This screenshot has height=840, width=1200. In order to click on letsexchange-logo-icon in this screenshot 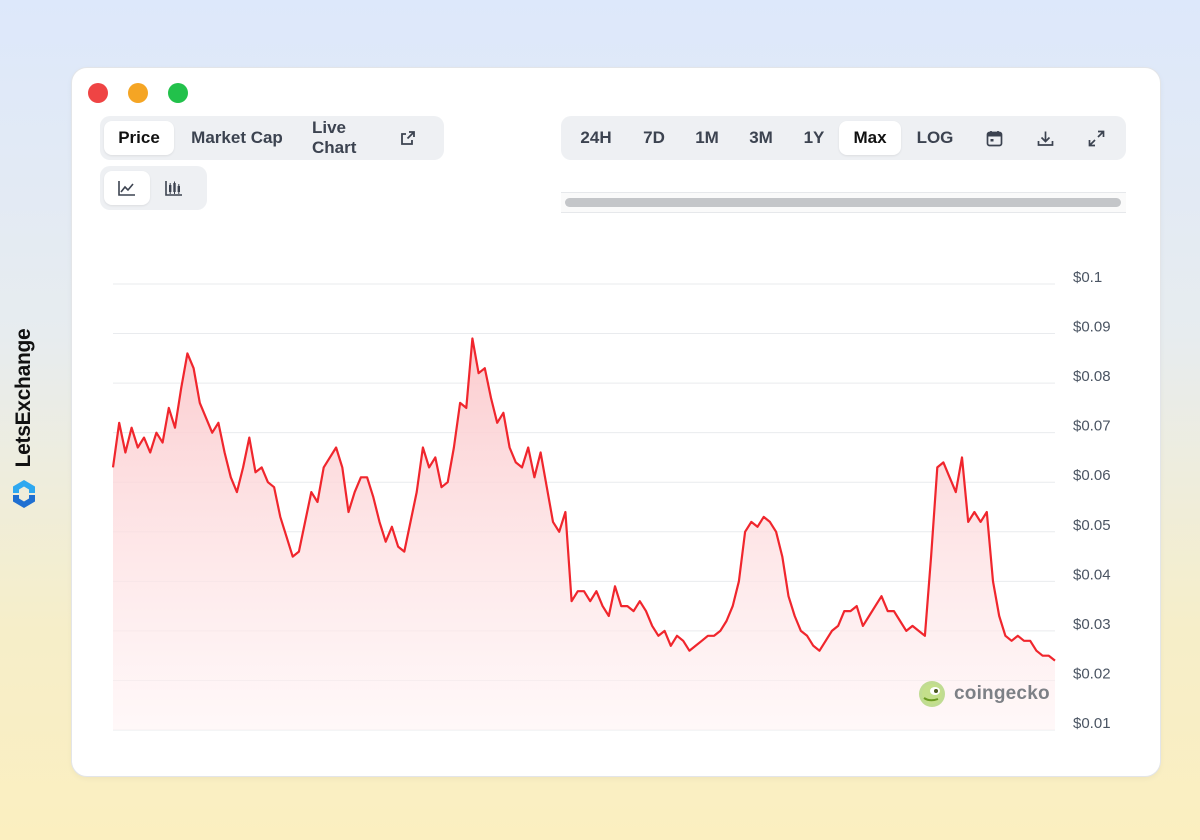, I will do `click(24, 494)`.